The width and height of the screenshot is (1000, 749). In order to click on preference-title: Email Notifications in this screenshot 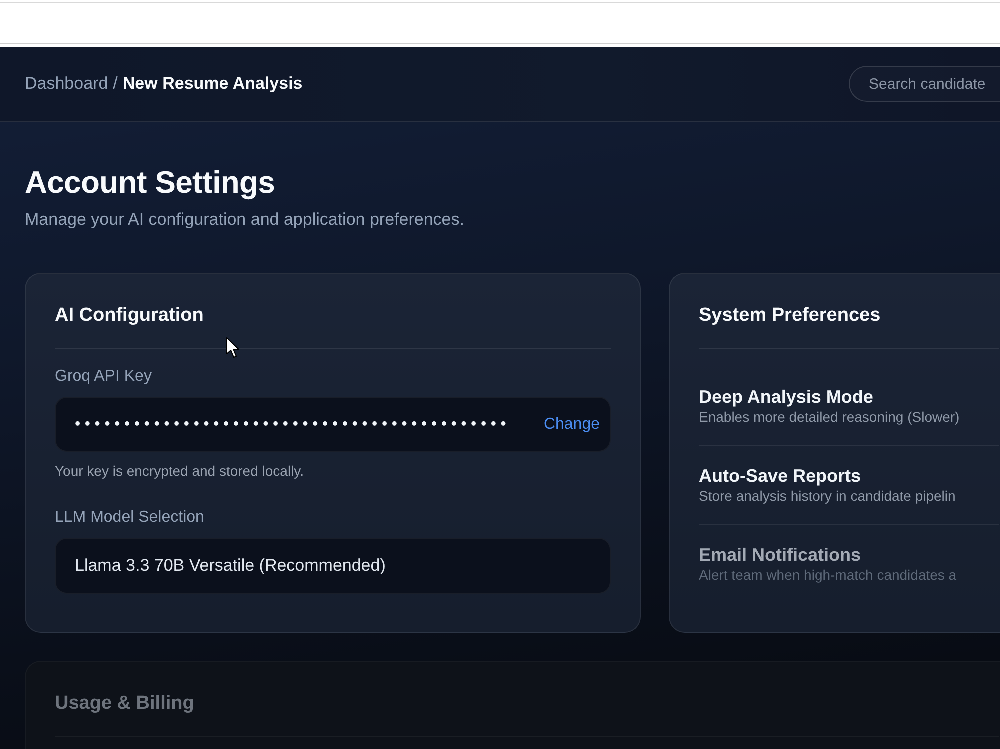, I will do `click(780, 555)`.